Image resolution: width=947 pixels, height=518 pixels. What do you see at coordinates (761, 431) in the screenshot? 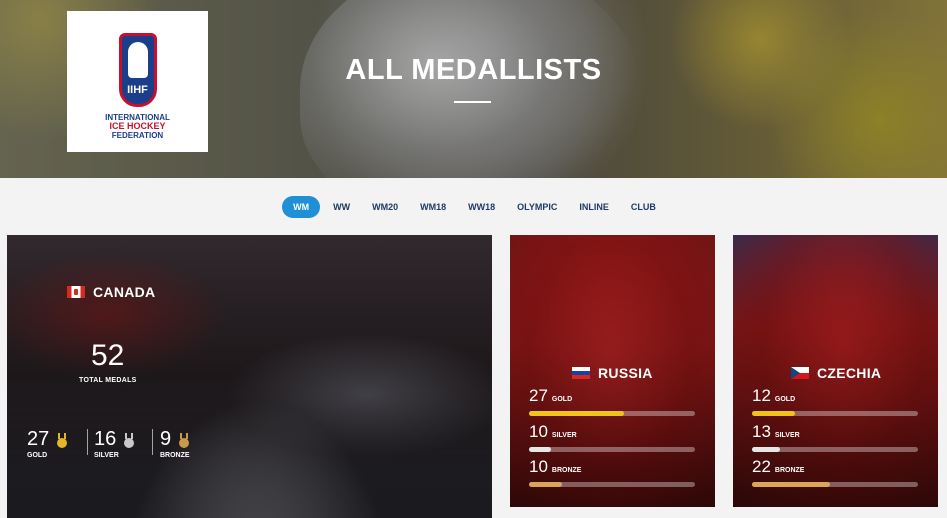
I see `silver-count: 13` at bounding box center [761, 431].